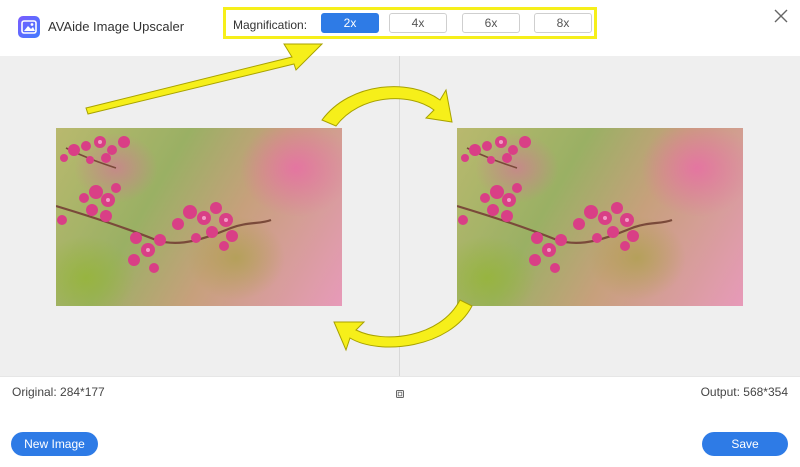  I want to click on magnification-label: Magnification:, so click(270, 25).